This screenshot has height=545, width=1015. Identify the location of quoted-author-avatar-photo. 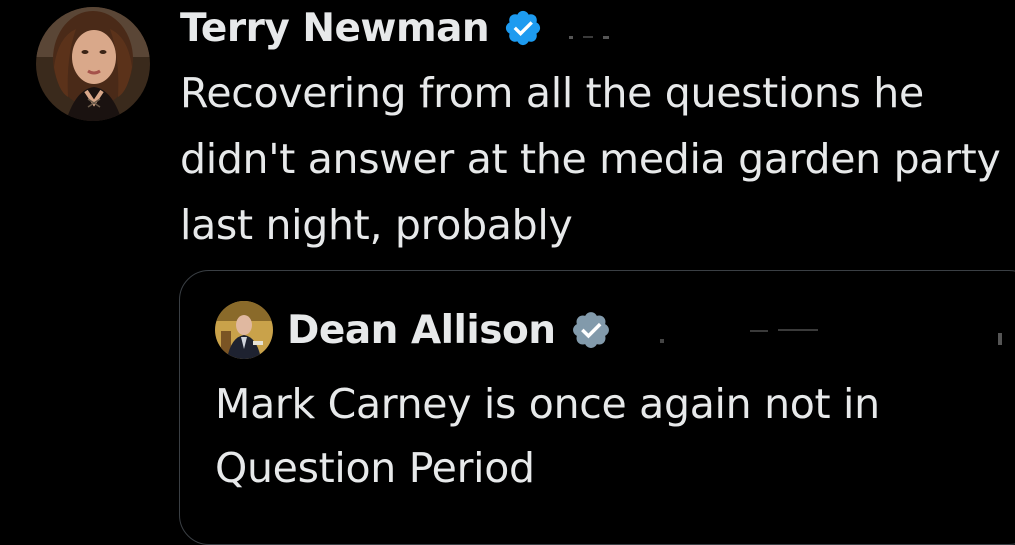
(244, 330).